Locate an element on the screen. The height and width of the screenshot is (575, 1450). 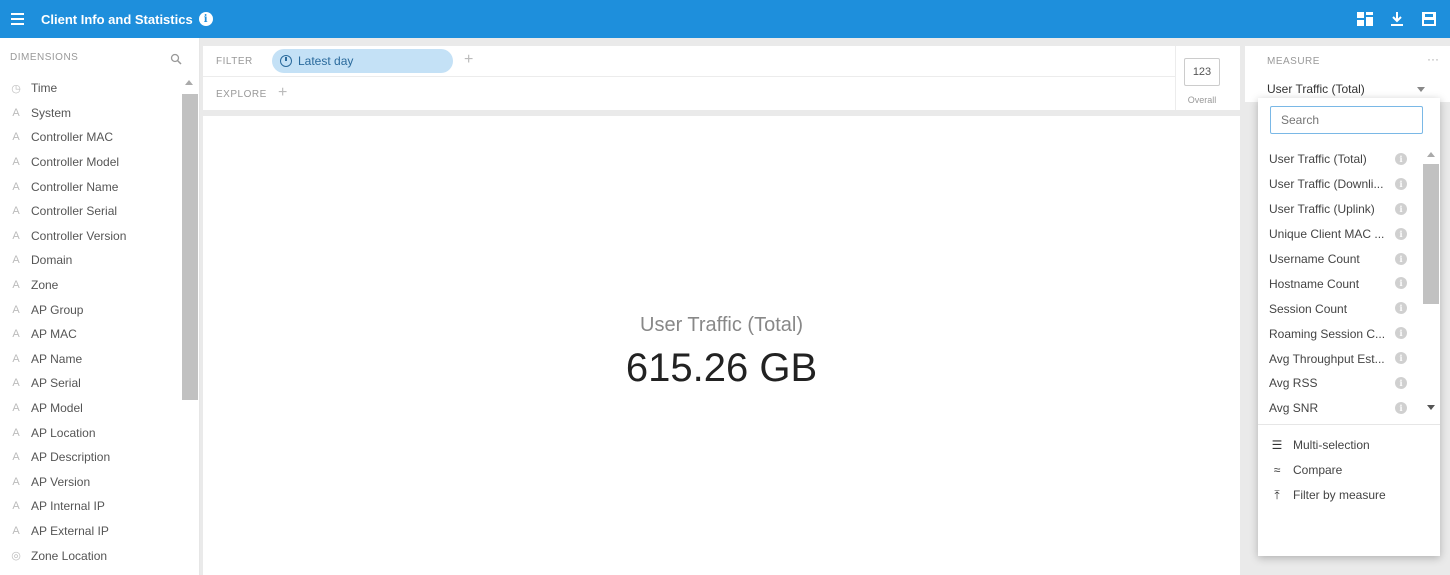
download-icon is located at coordinates (1397, 19).